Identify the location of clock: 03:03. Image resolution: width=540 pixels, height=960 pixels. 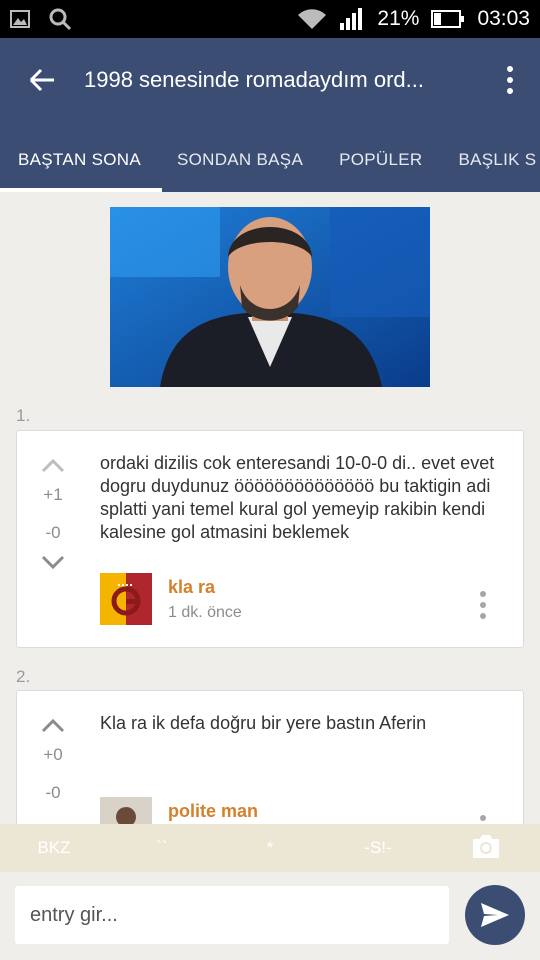
(503, 18).